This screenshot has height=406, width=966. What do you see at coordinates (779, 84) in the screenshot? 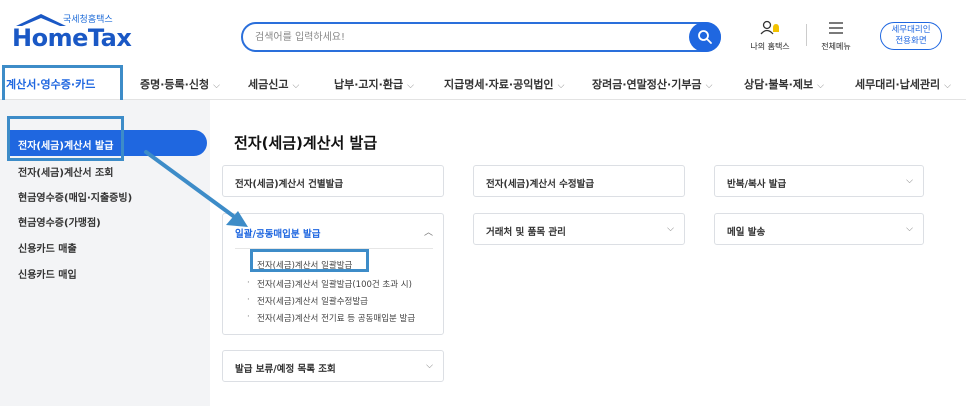
I see `gnb-label: 상담·불복·제보` at bounding box center [779, 84].